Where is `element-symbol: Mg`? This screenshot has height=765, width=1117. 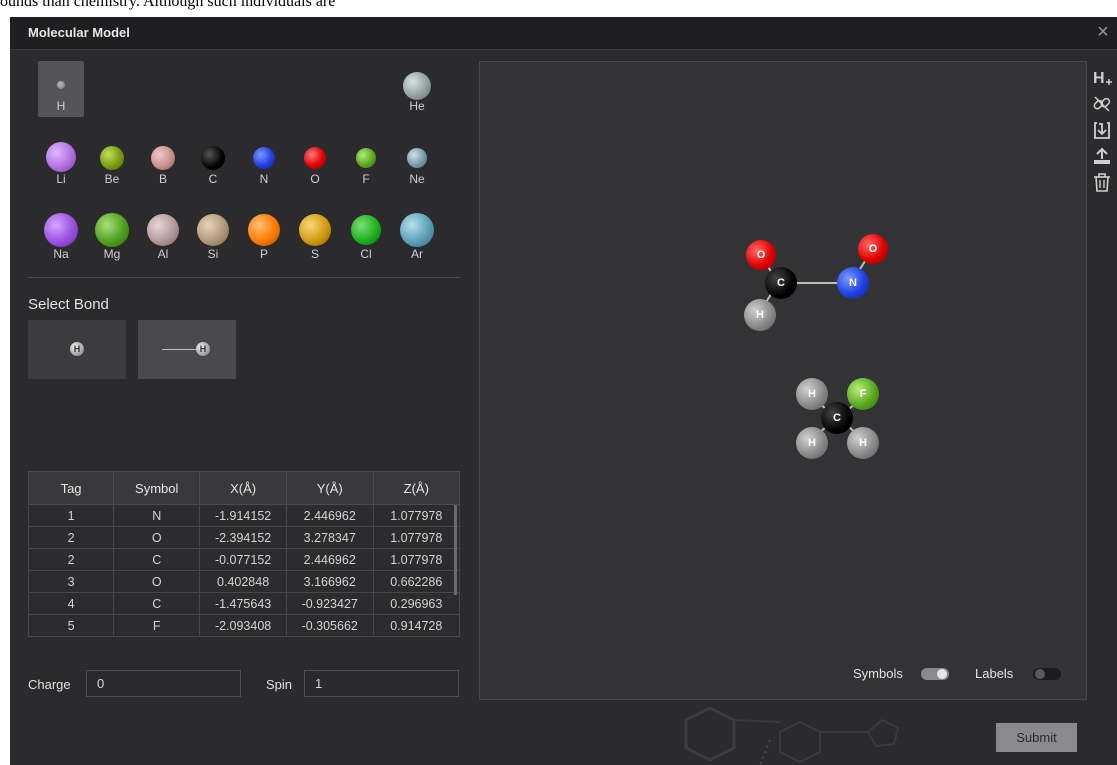 element-symbol: Mg is located at coordinates (112, 254).